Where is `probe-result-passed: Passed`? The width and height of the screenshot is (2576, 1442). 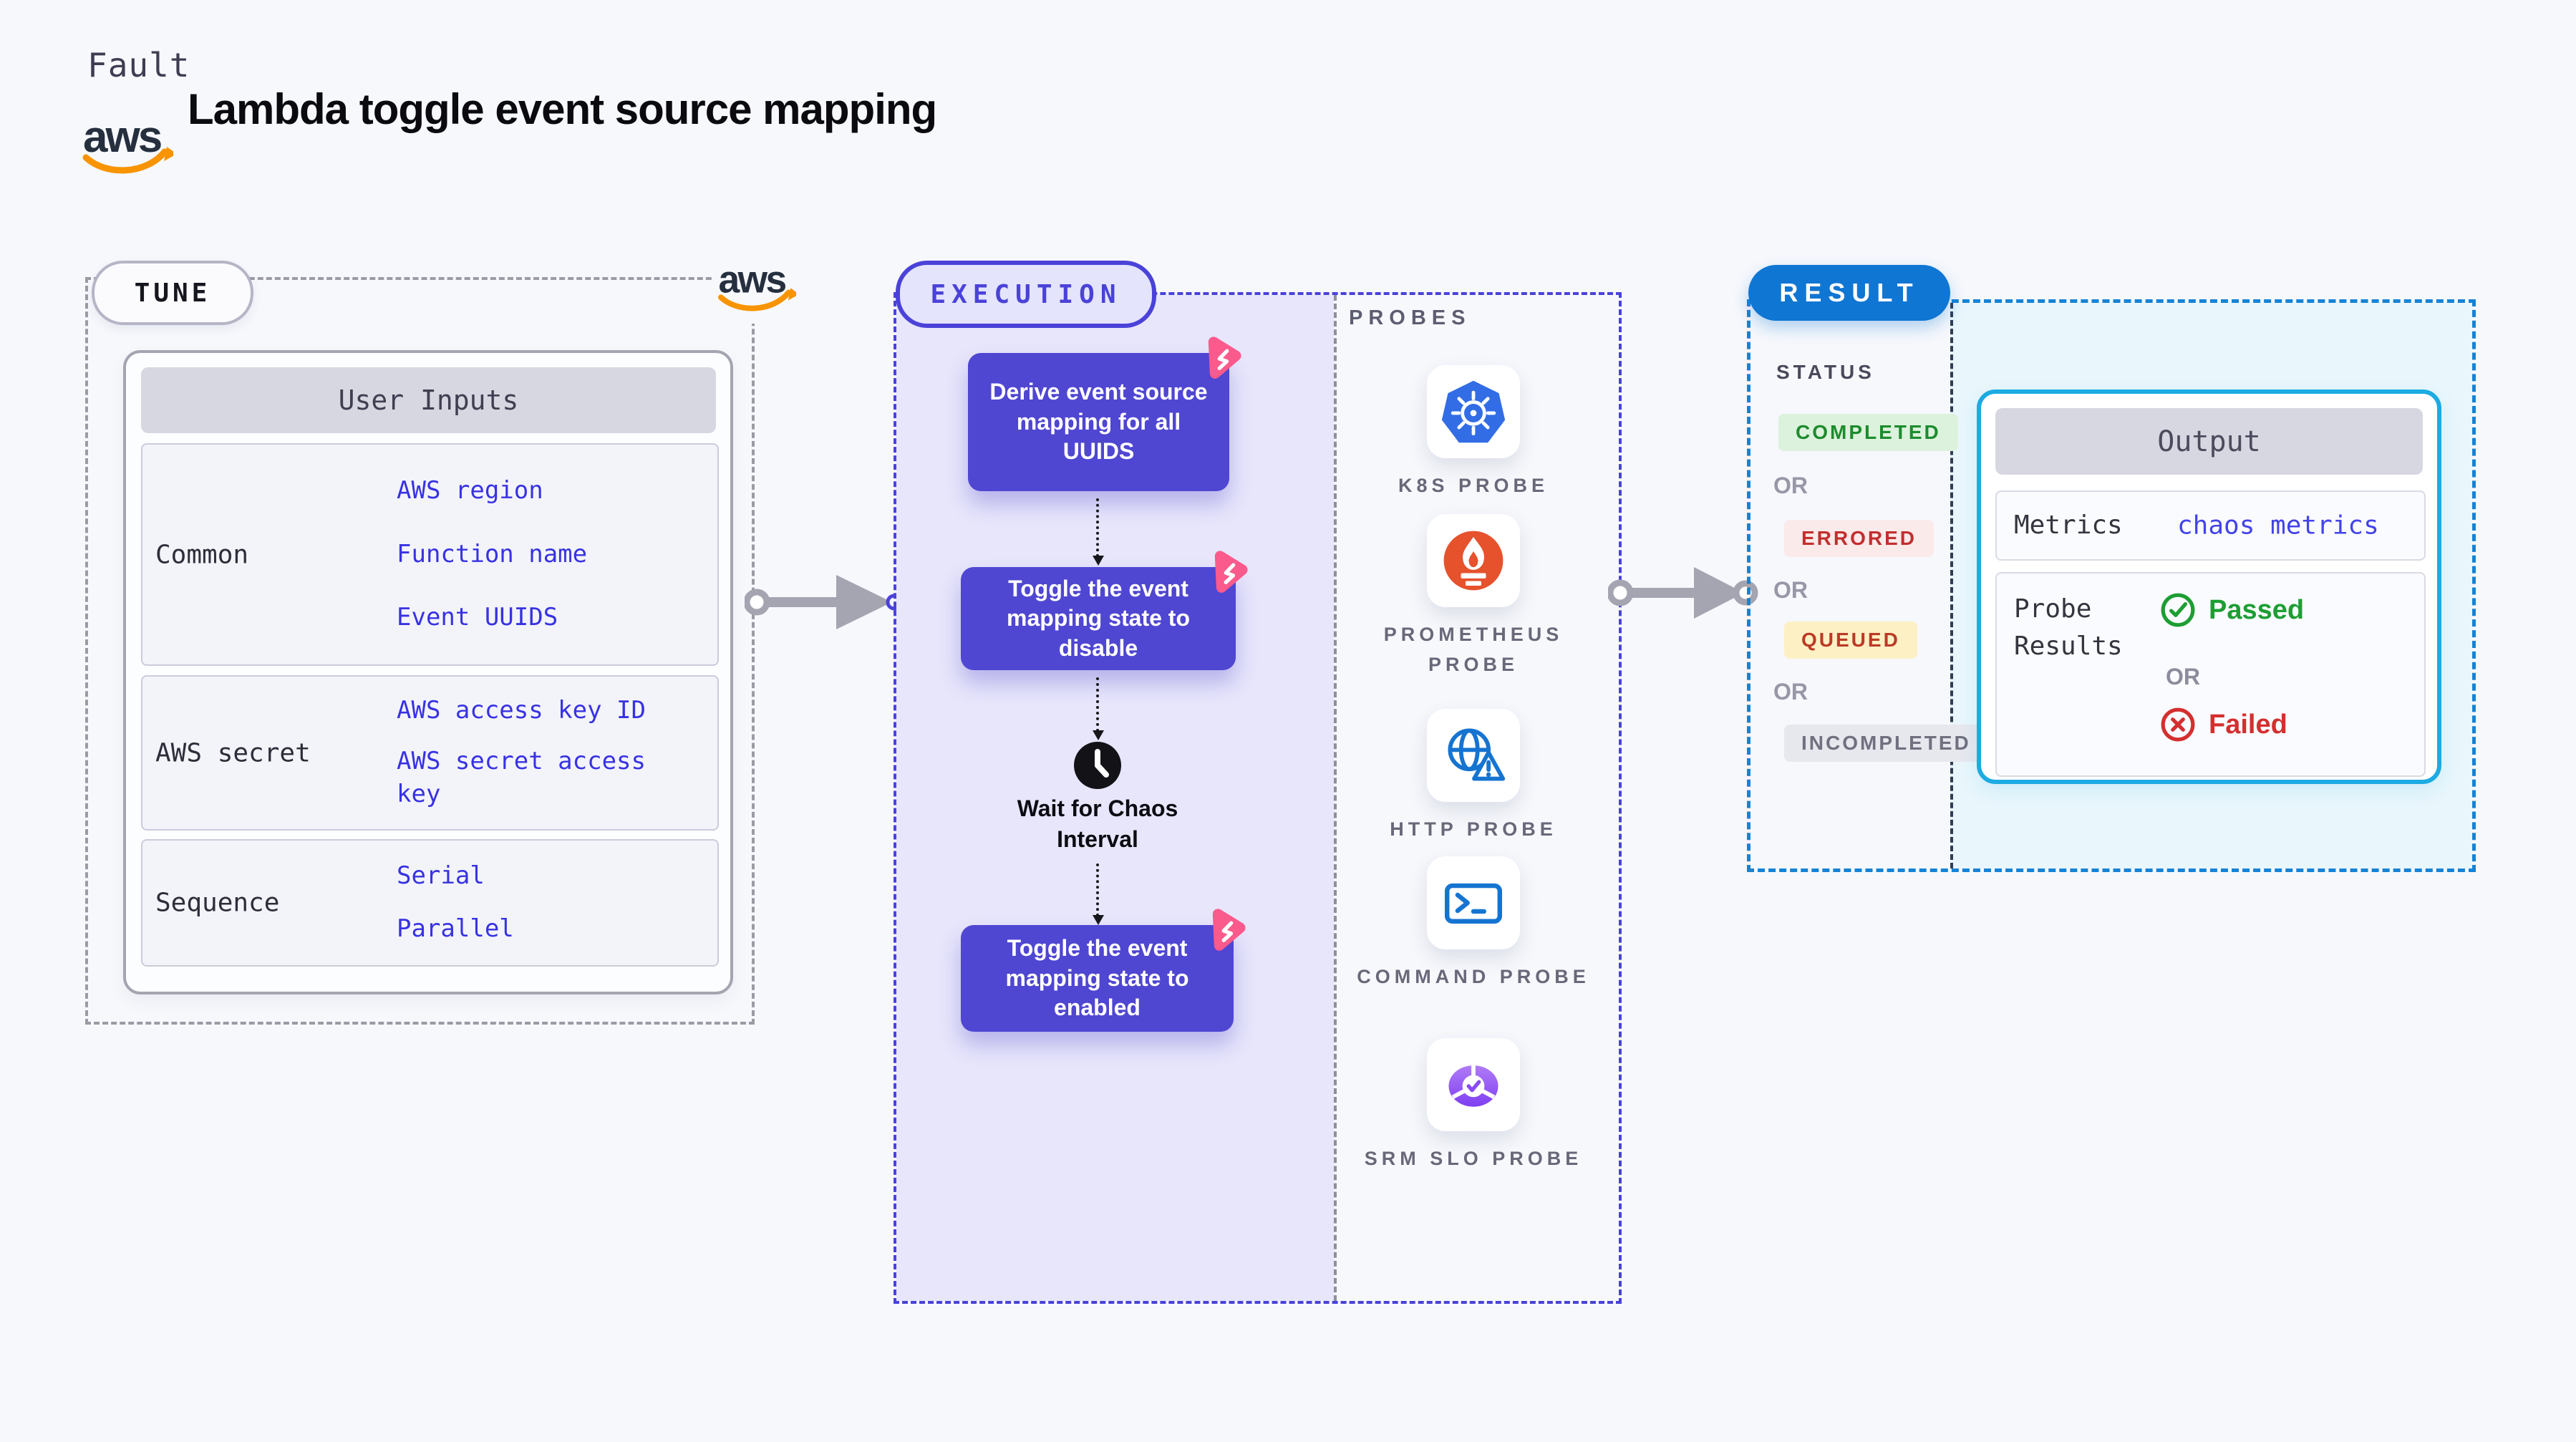 probe-result-passed: Passed is located at coordinates (2232, 610).